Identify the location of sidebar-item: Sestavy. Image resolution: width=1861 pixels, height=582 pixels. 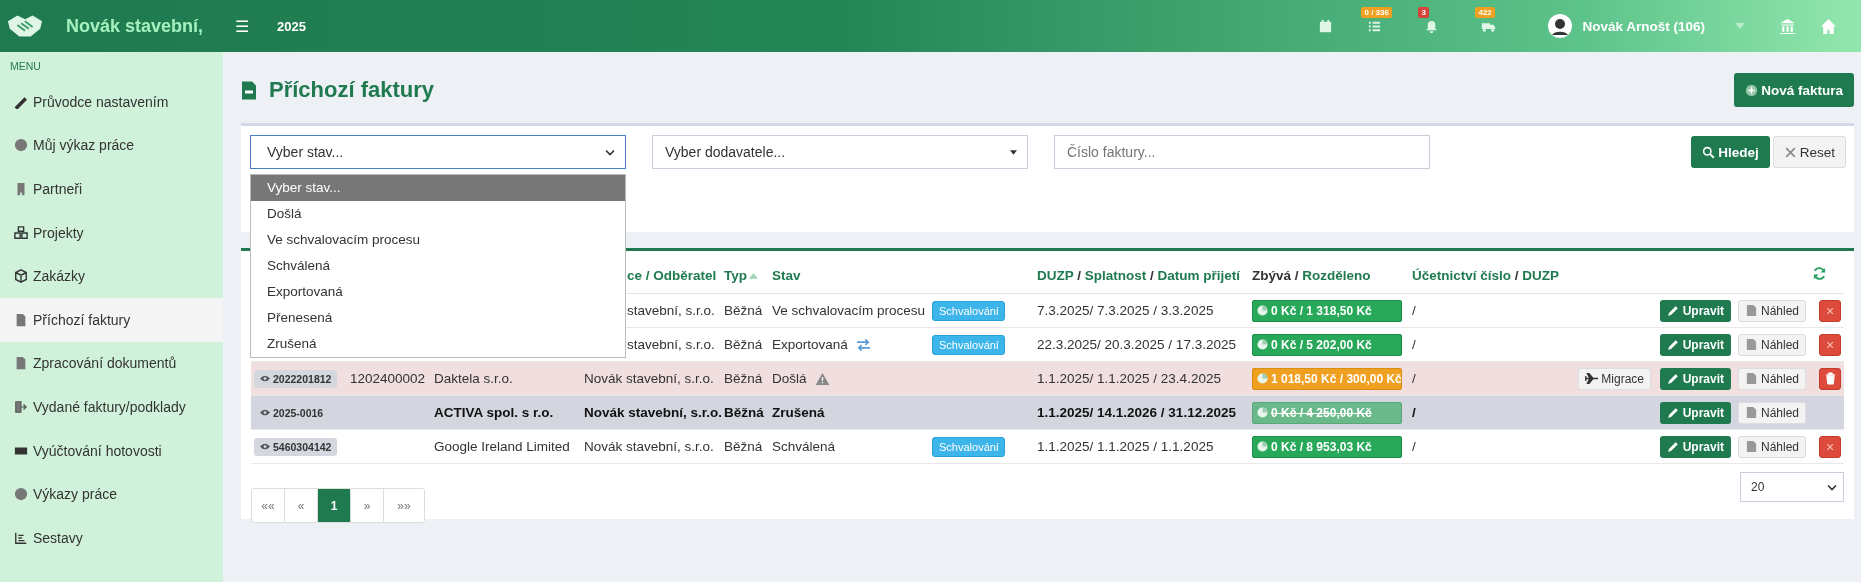
(111, 537).